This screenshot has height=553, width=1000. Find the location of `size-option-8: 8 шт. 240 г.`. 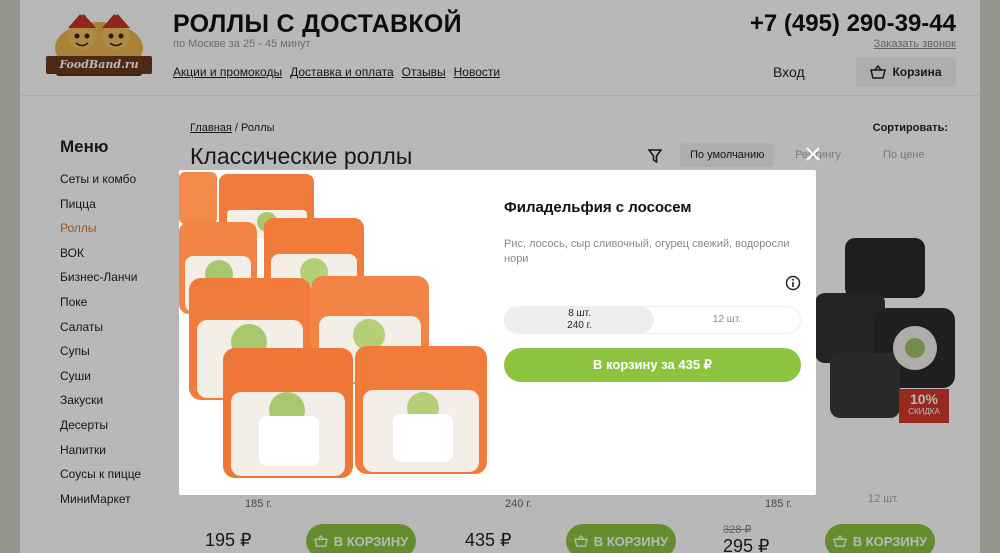

size-option-8: 8 шт. 240 г. is located at coordinates (579, 320).